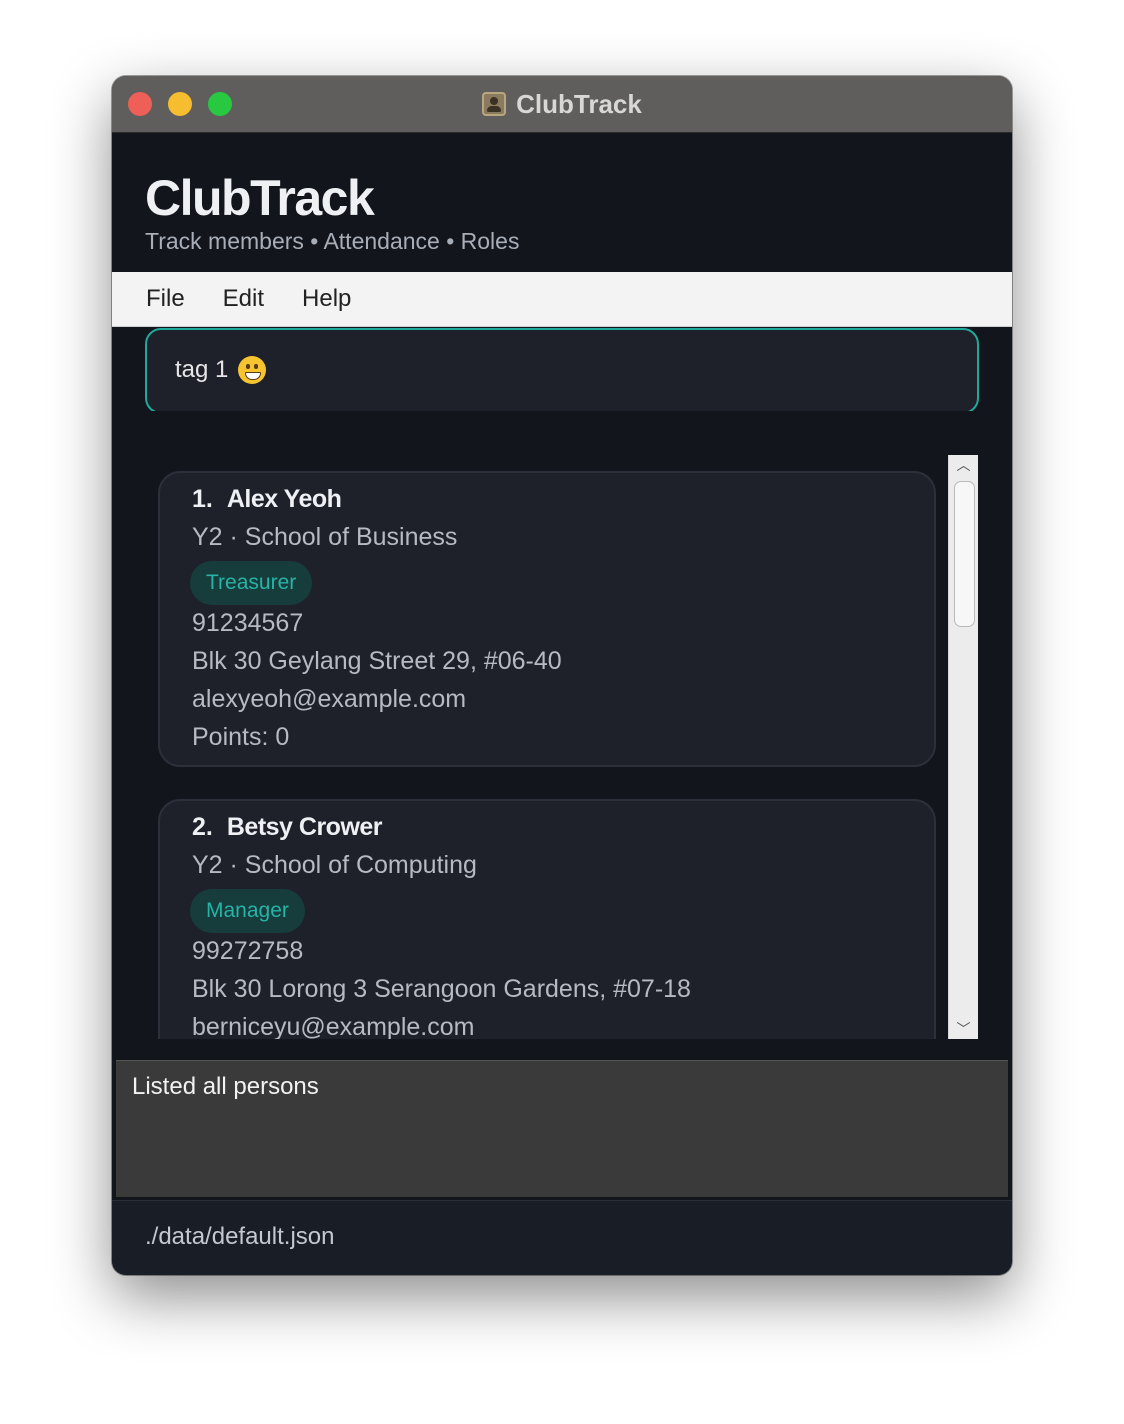 This screenshot has height=1424, width=1124. What do you see at coordinates (333, 1026) in the screenshot?
I see `person-email: berniceyu@example.com` at bounding box center [333, 1026].